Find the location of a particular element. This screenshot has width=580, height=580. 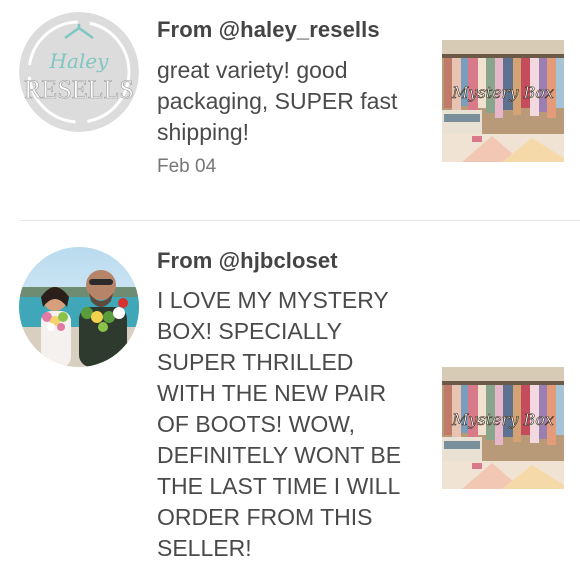

review-date: Feb 04 is located at coordinates (187, 166).